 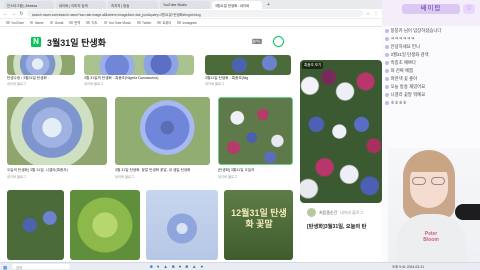 What do you see at coordinates (140, 78) in the screenshot?
I see `image-caption: 3월 31일의 탄생화 - 흑종초(Nigella Damascena)` at bounding box center [140, 78].